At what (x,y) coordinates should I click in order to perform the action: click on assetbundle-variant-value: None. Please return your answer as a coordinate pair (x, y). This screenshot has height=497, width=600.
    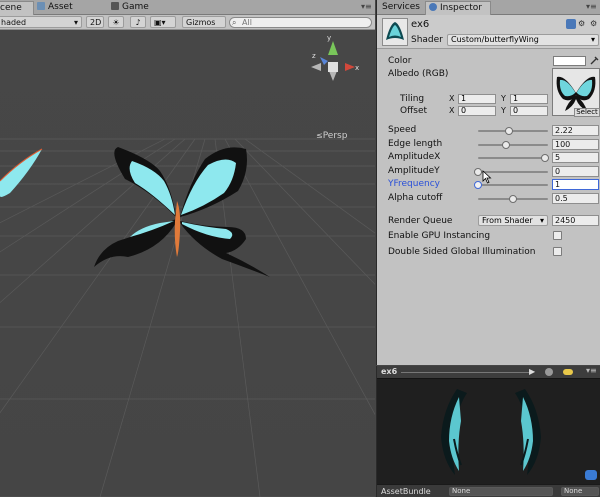
    Looking at the image, I should click on (573, 491).